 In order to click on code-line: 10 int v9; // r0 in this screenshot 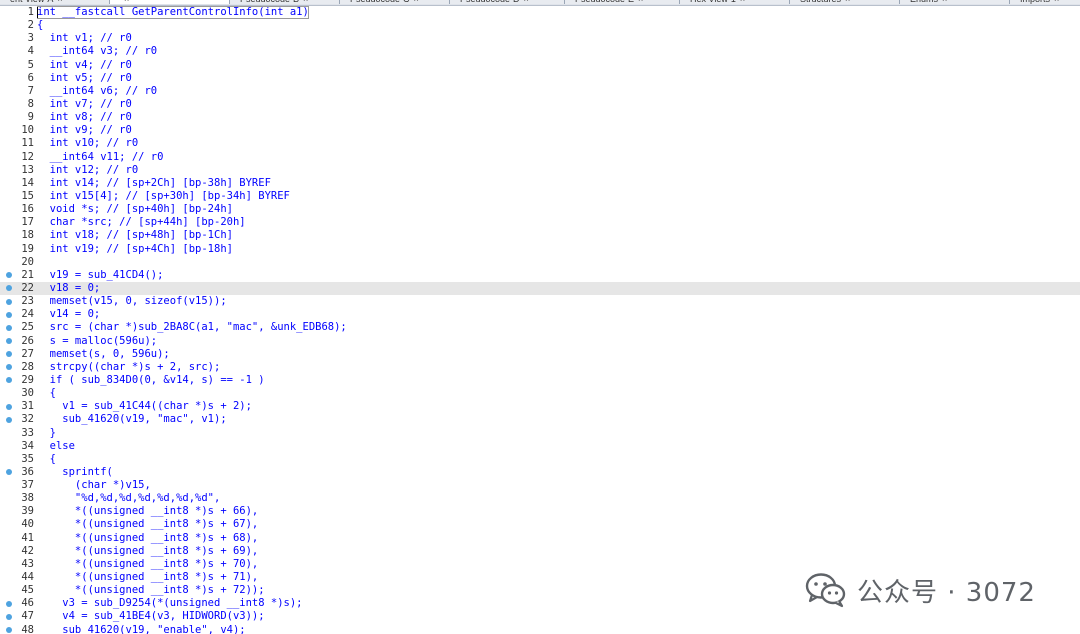, I will do `click(540, 130)`.